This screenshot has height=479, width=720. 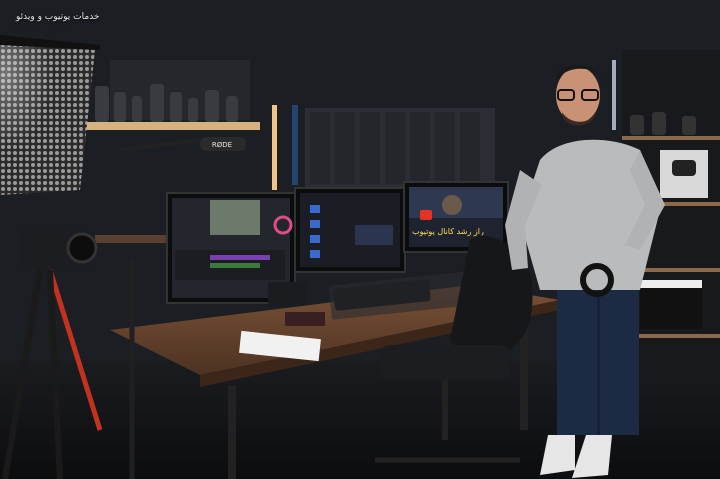 I want to click on light-strip-left, so click(x=274, y=147).